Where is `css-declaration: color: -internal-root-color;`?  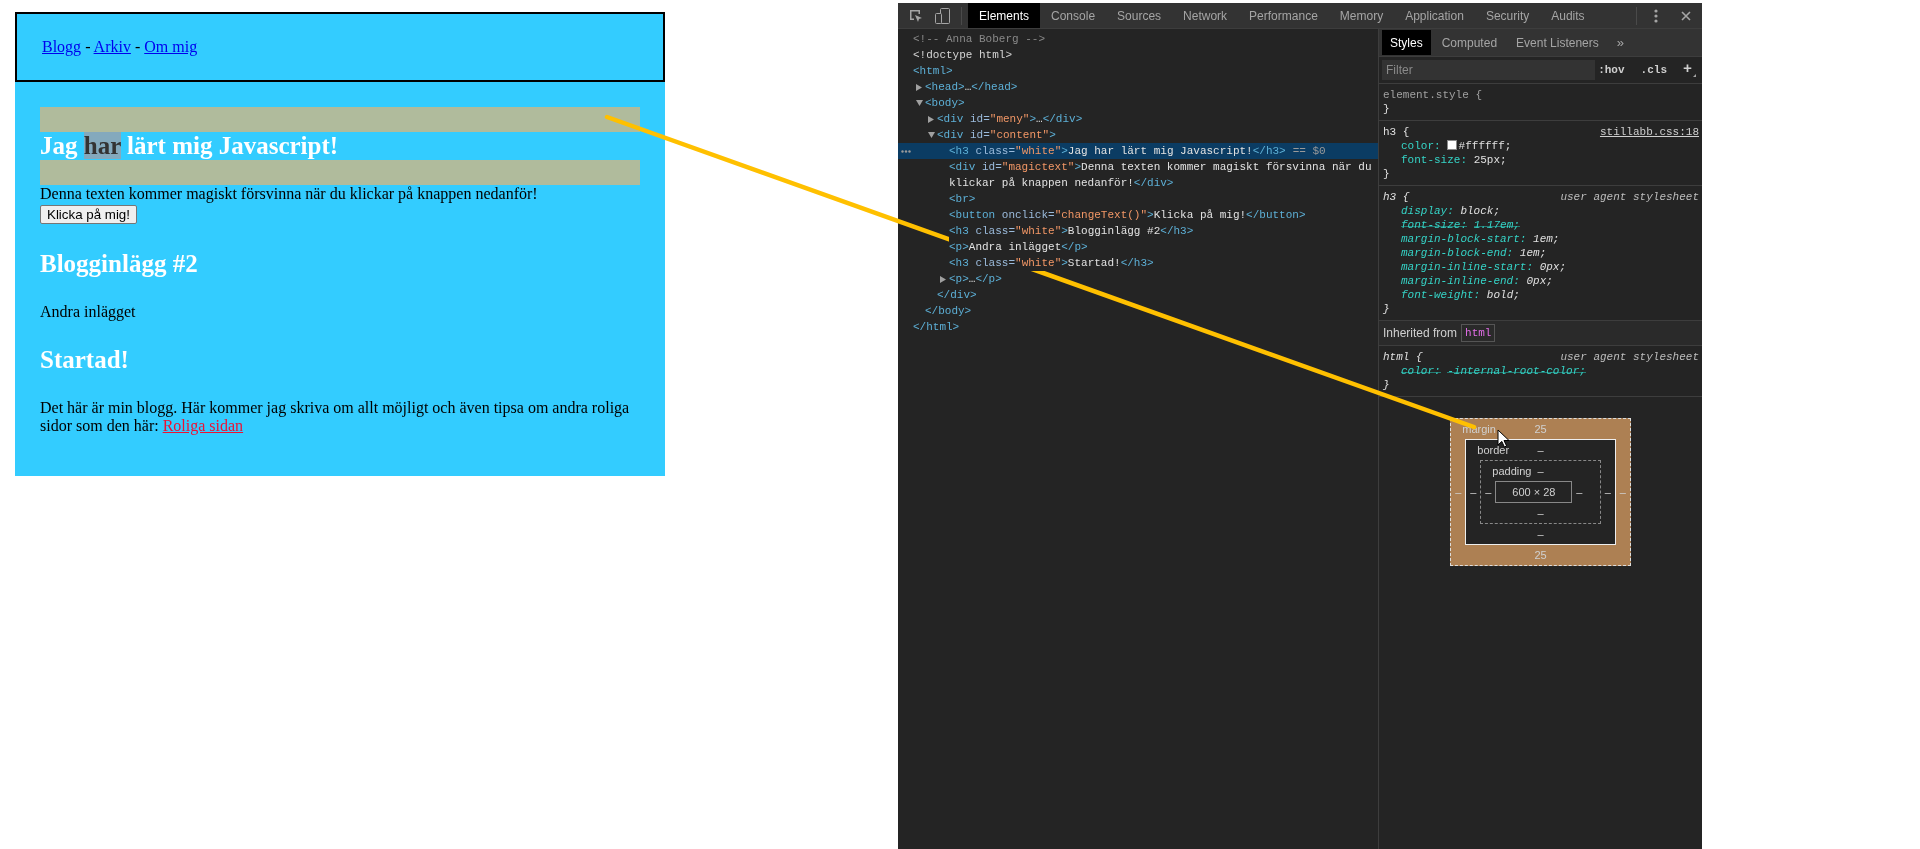
css-declaration: color: -internal-root-color; is located at coordinates (1493, 371).